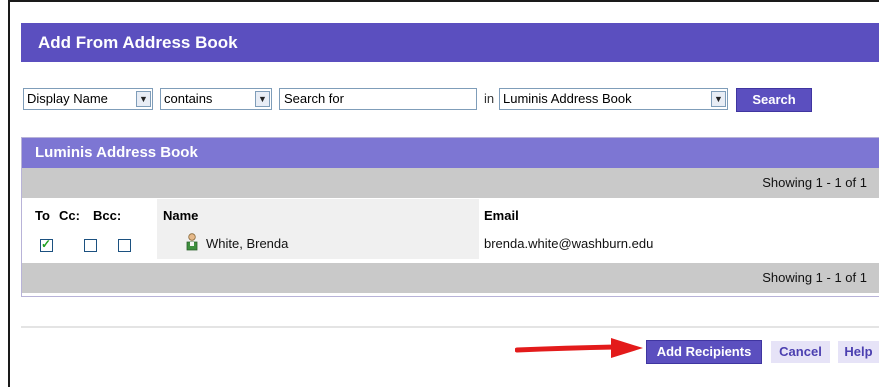 This screenshot has height=387, width=879. What do you see at coordinates (450, 42) in the screenshot?
I see `dialog-title: Add From Address Book` at bounding box center [450, 42].